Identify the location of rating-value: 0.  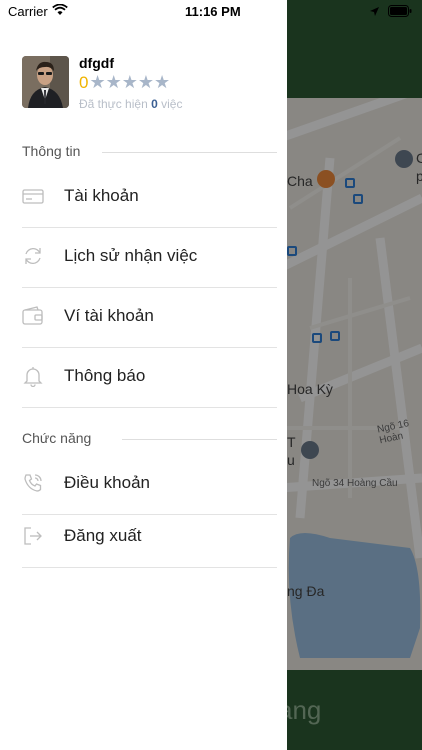
(84, 82).